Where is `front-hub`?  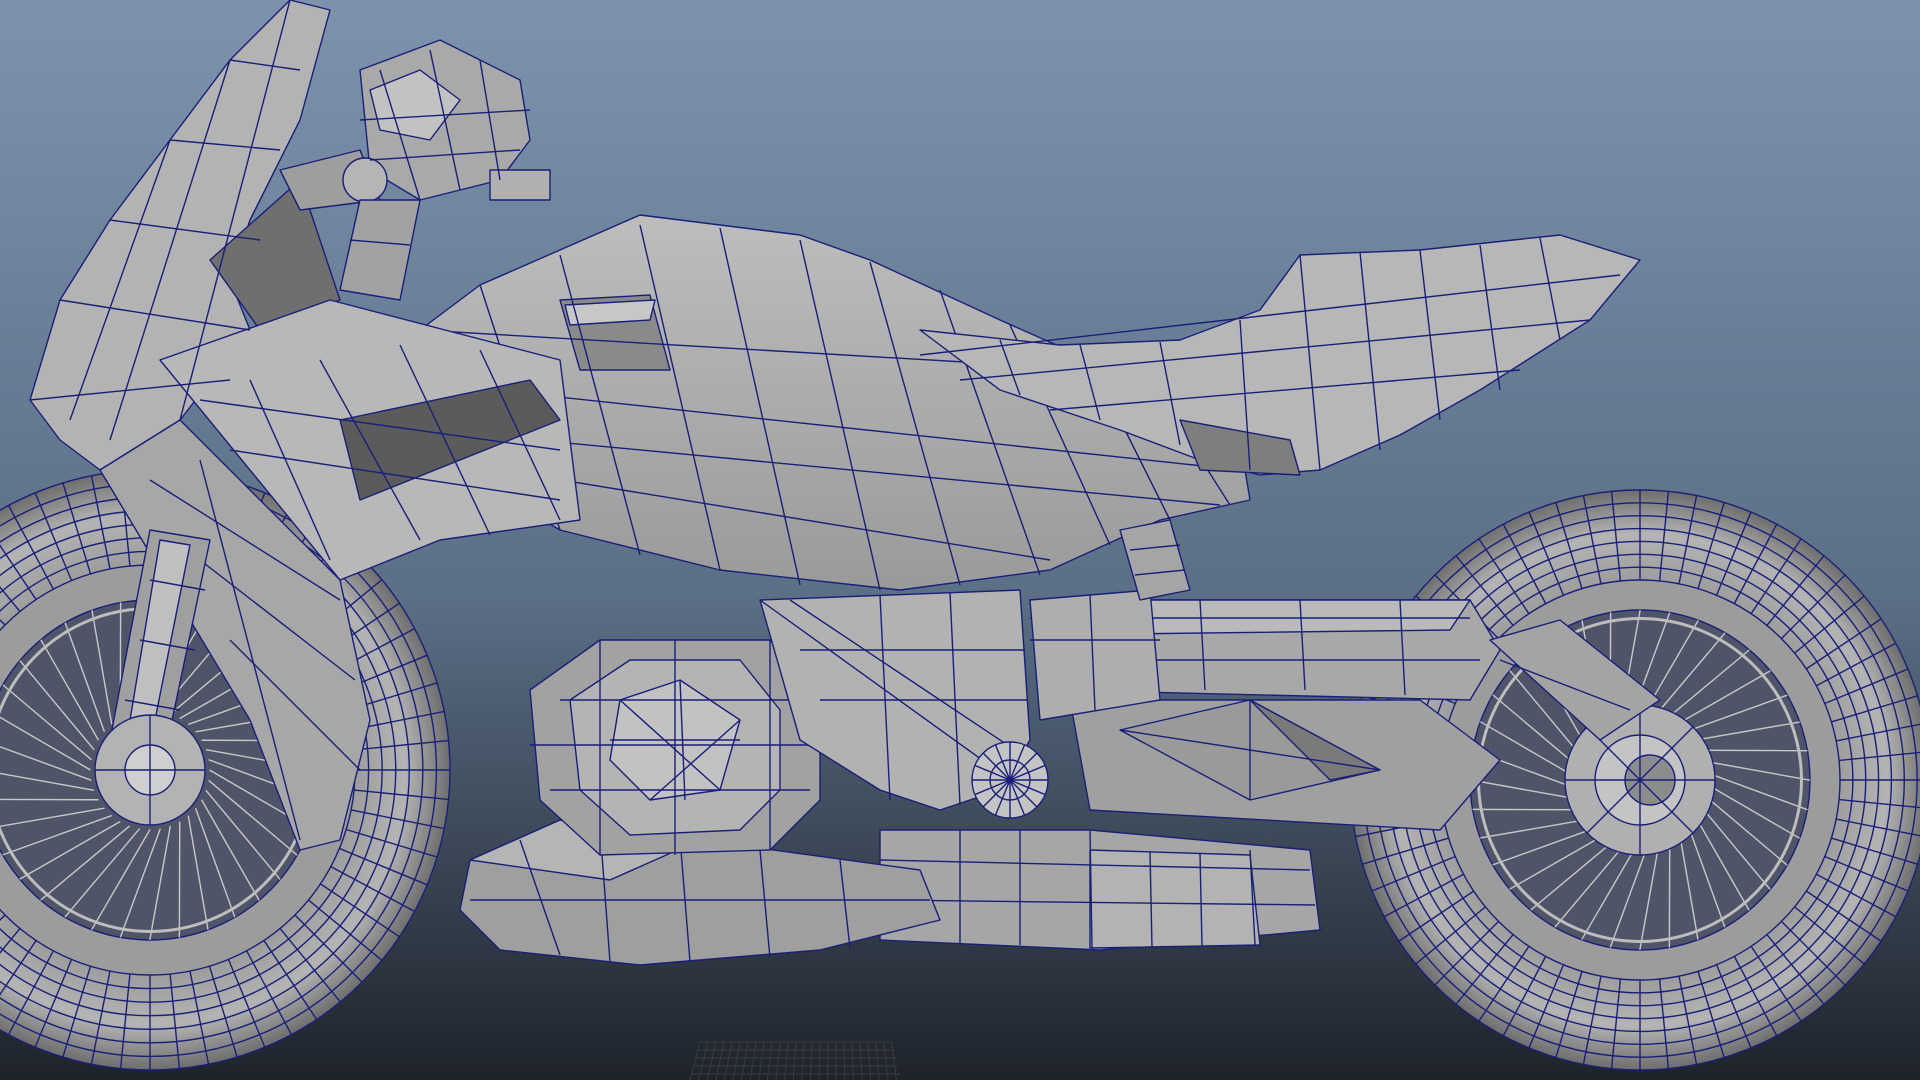 front-hub is located at coordinates (150, 770).